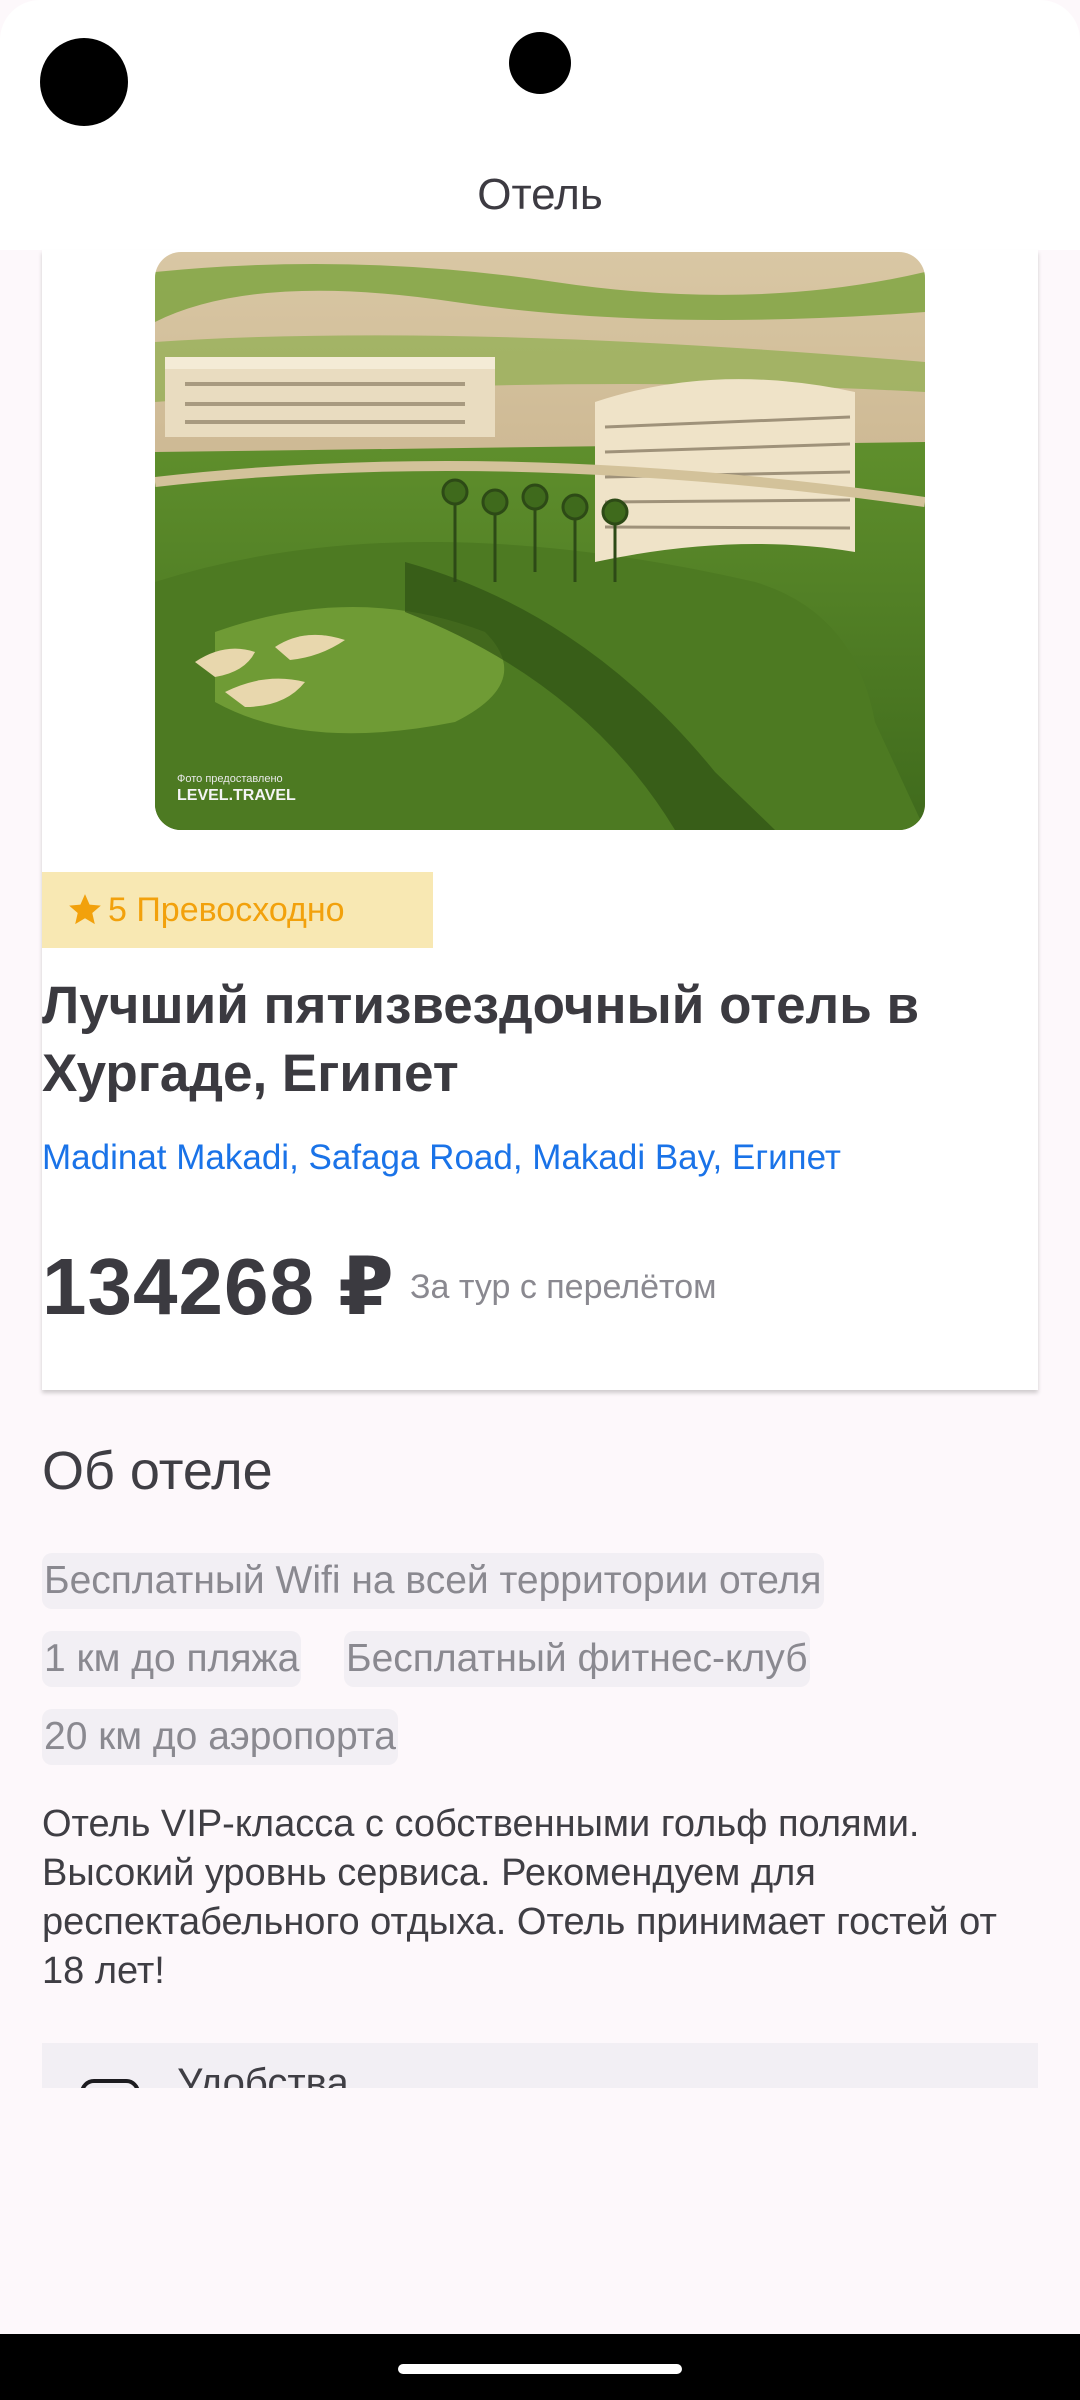  I want to click on amenities-icon, so click(110, 2083).